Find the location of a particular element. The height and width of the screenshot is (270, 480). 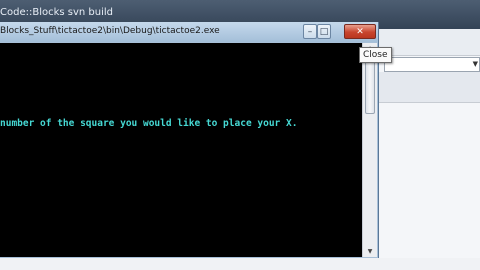

minimize-icon: – is located at coordinates (310, 32).